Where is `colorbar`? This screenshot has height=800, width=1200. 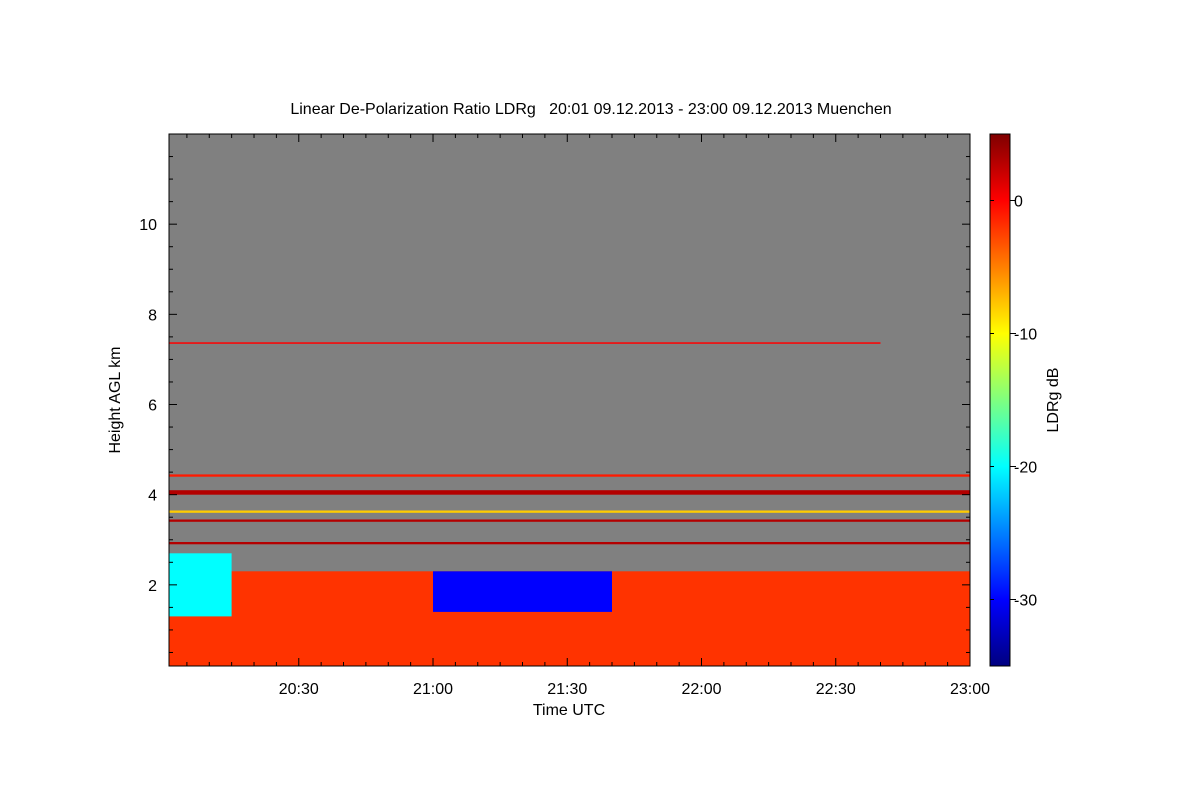 colorbar is located at coordinates (1000, 400).